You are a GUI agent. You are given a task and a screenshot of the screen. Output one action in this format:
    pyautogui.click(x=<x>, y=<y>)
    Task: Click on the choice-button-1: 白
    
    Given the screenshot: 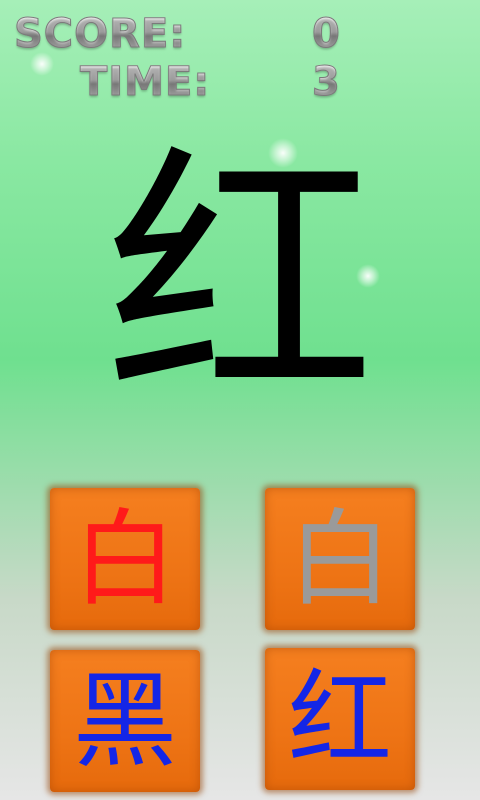 What is the action you would take?
    pyautogui.click(x=125, y=559)
    